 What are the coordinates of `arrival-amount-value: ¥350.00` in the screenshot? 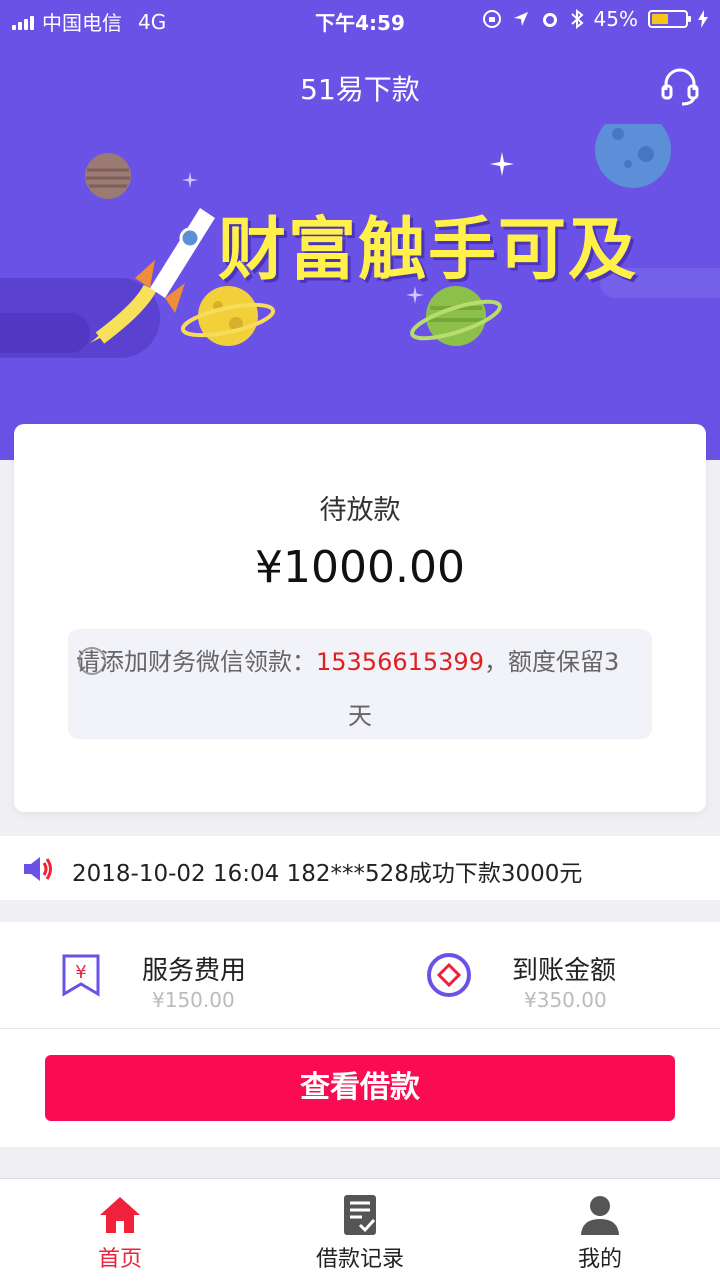 It's located at (565, 1000).